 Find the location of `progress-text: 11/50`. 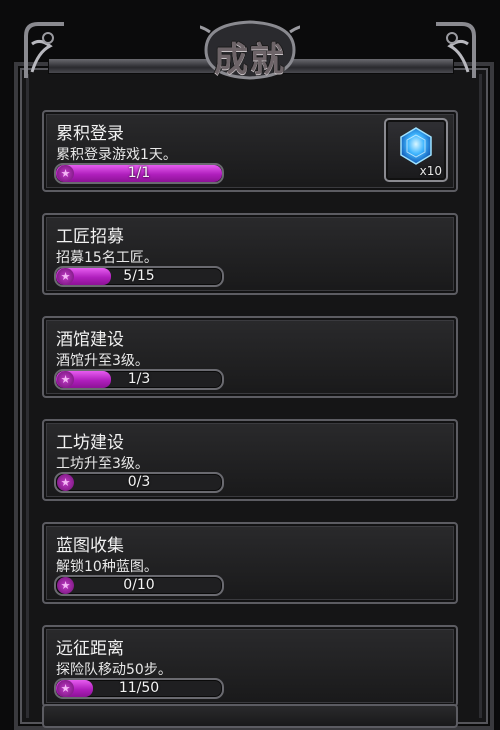

progress-text: 11/50 is located at coordinates (139, 688).